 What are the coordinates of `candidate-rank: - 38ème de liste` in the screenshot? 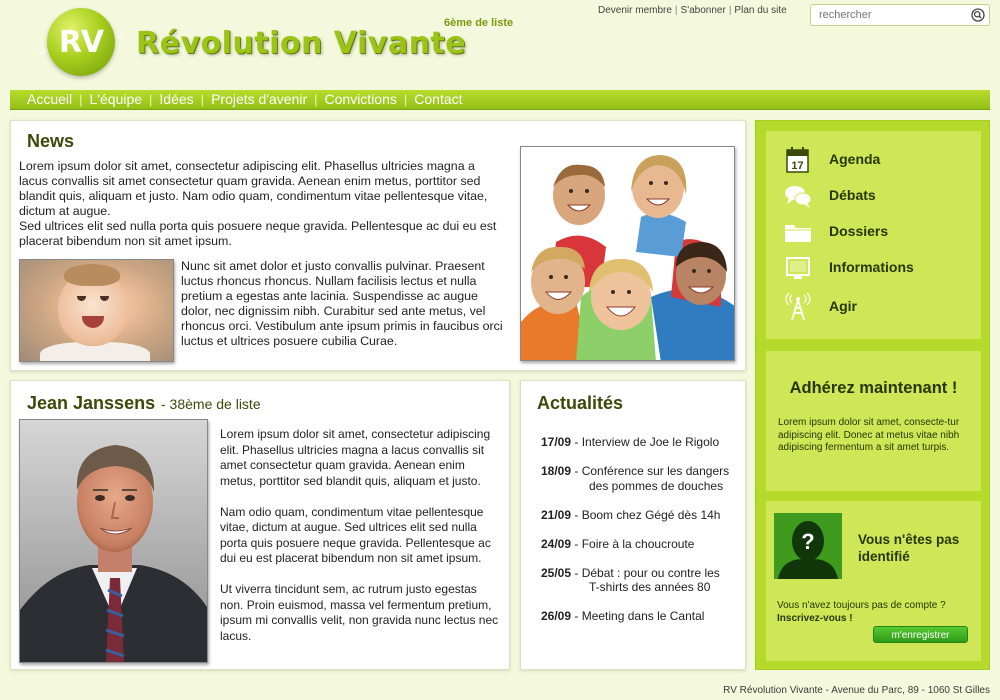 It's located at (211, 404).